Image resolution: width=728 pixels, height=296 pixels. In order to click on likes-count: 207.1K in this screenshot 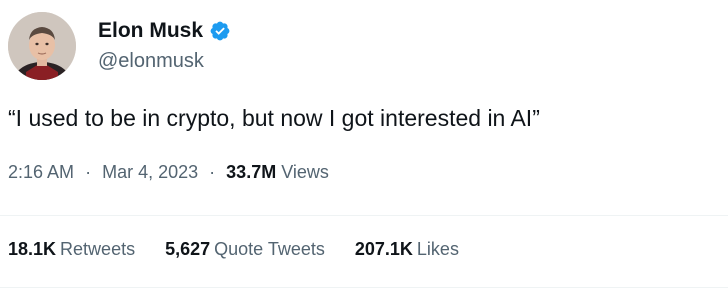, I will do `click(383, 249)`.